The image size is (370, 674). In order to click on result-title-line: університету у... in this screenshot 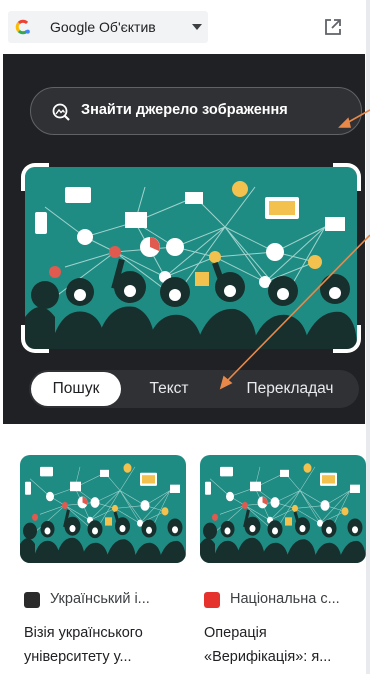, I will do `click(78, 657)`.